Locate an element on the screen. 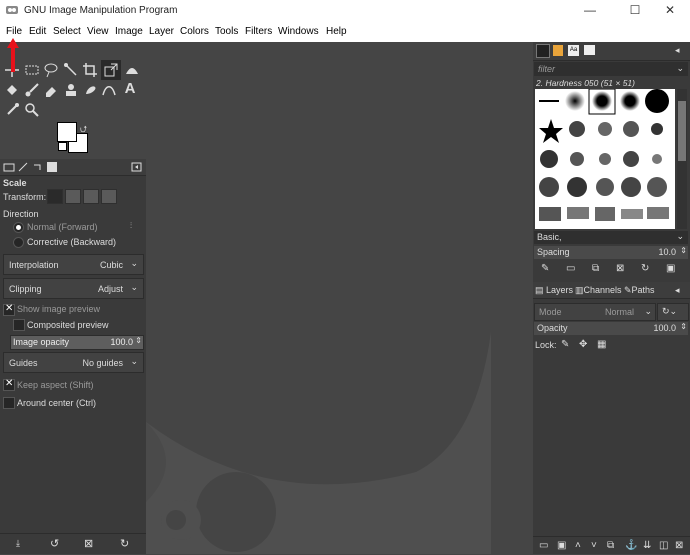 Image resolution: width=690 pixels, height=555 pixels. reset-options-icon: ↻ is located at coordinates (124, 543).